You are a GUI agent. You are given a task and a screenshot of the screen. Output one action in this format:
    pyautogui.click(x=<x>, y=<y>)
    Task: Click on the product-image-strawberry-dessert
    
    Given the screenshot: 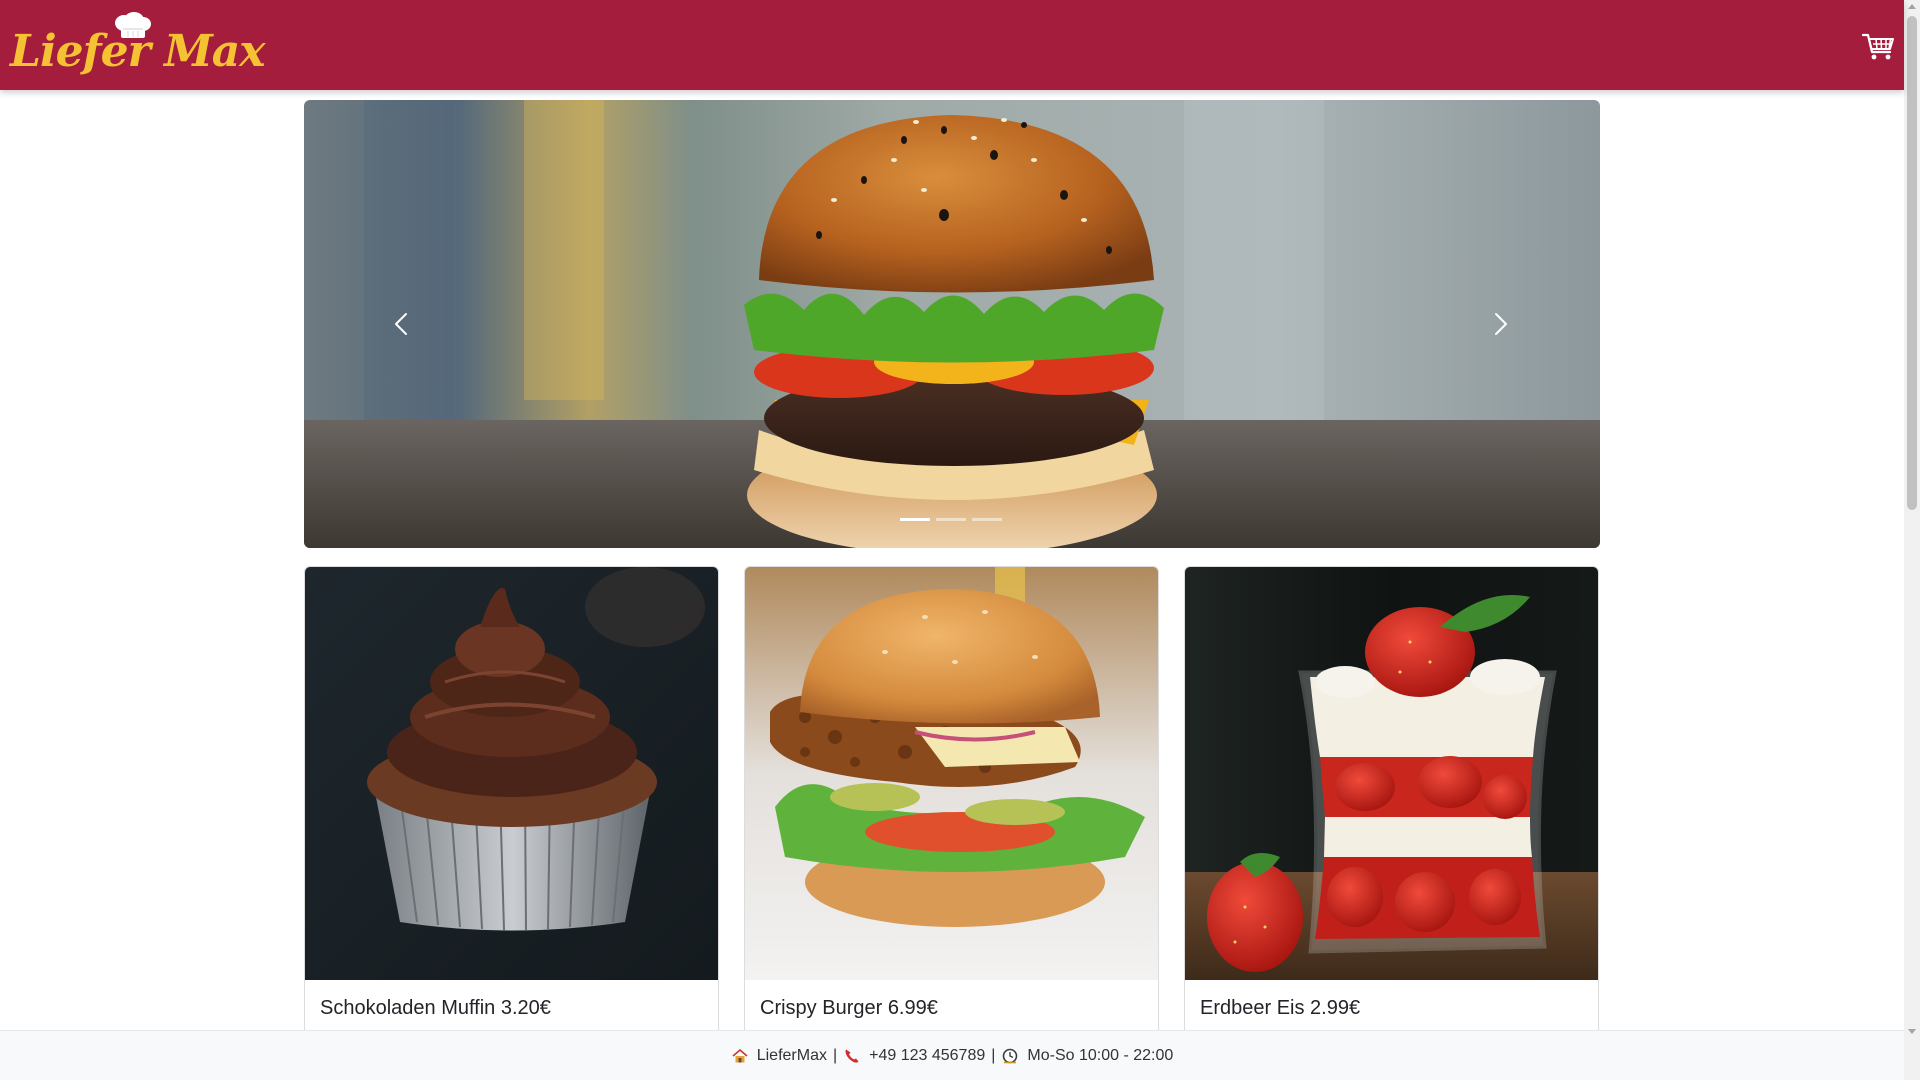 What is the action you would take?
    pyautogui.click(x=1391, y=773)
    